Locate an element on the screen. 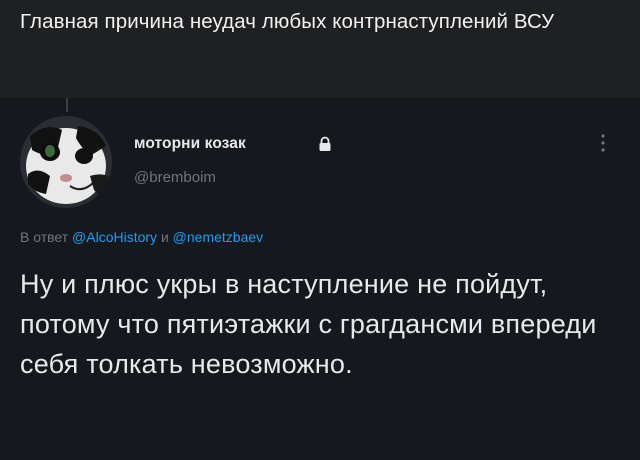  author-display-name: моторни козак is located at coordinates (190, 144).